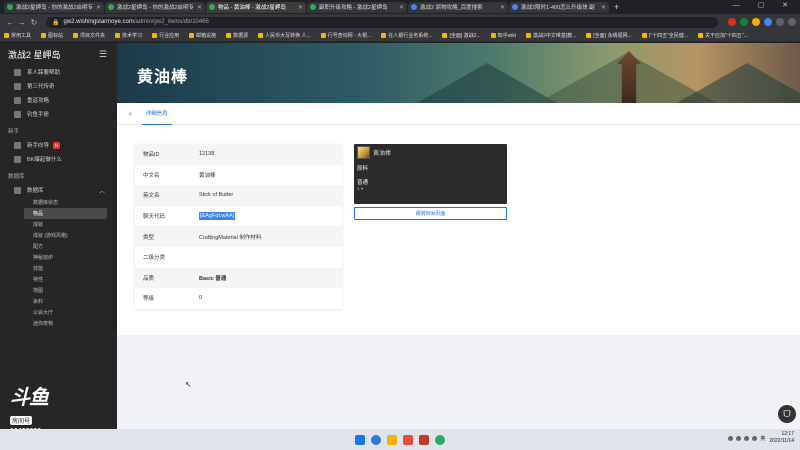 This screenshot has width=800, height=450. Describe the element at coordinates (430, 213) in the screenshot. I see `wiki-link-button: 跳转Wiki页面` at that location.